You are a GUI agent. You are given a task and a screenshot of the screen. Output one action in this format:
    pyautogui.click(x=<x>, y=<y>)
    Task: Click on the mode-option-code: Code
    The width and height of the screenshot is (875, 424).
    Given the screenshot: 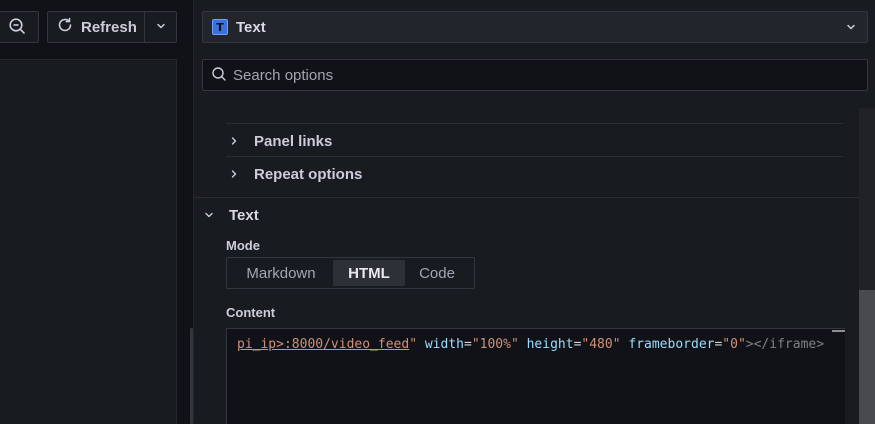 What is the action you would take?
    pyautogui.click(x=437, y=273)
    